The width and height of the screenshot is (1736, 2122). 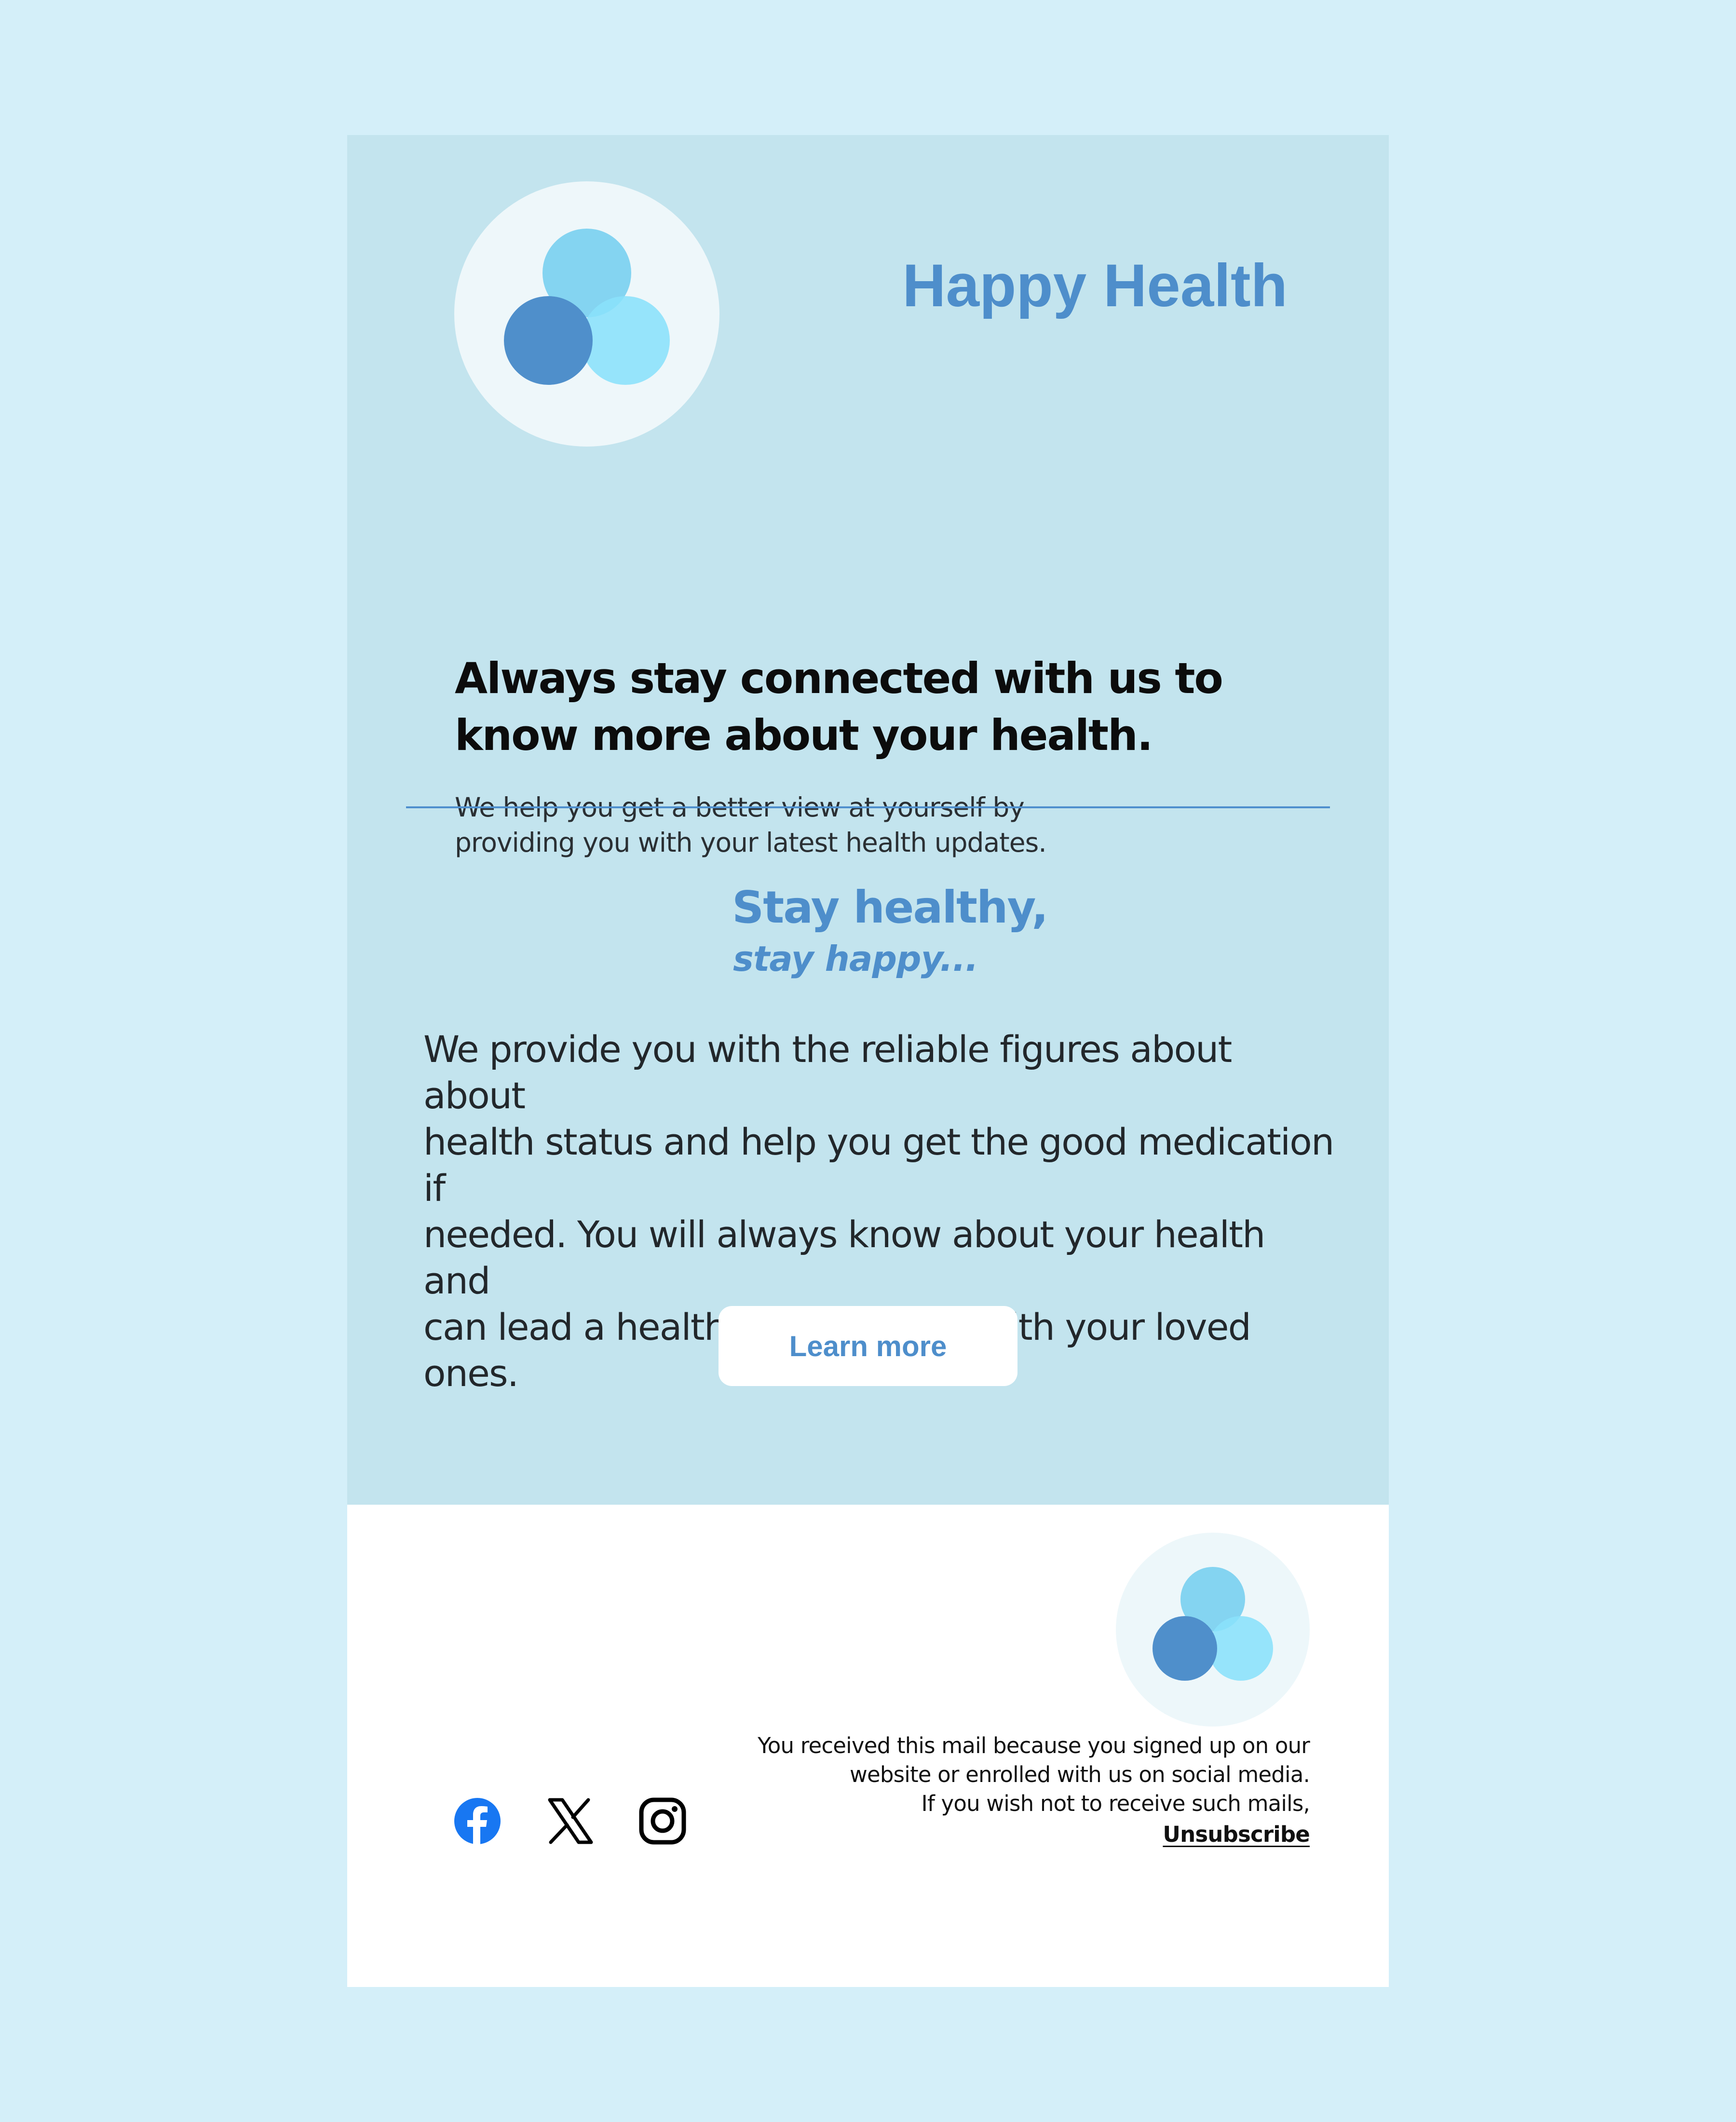 I want to click on headline-line-1: Always stay connected with us to, so click(x=839, y=678).